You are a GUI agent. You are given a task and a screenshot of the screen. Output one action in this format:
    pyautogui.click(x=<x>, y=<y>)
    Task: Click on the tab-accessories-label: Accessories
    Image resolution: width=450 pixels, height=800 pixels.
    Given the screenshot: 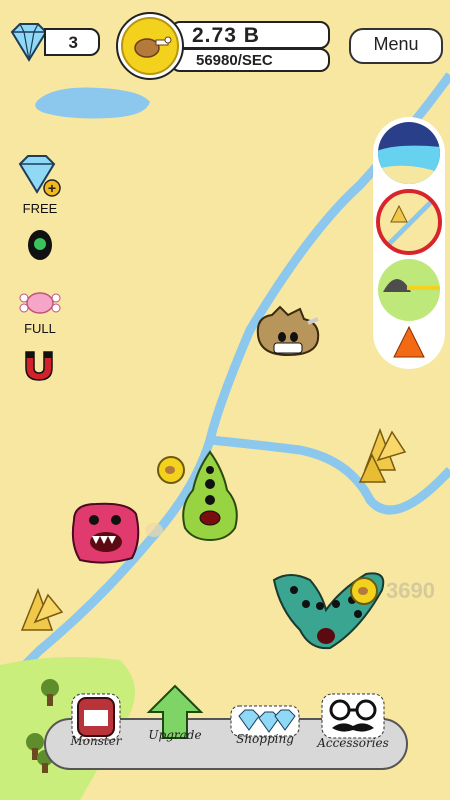 What is the action you would take?
    pyautogui.click(x=353, y=743)
    